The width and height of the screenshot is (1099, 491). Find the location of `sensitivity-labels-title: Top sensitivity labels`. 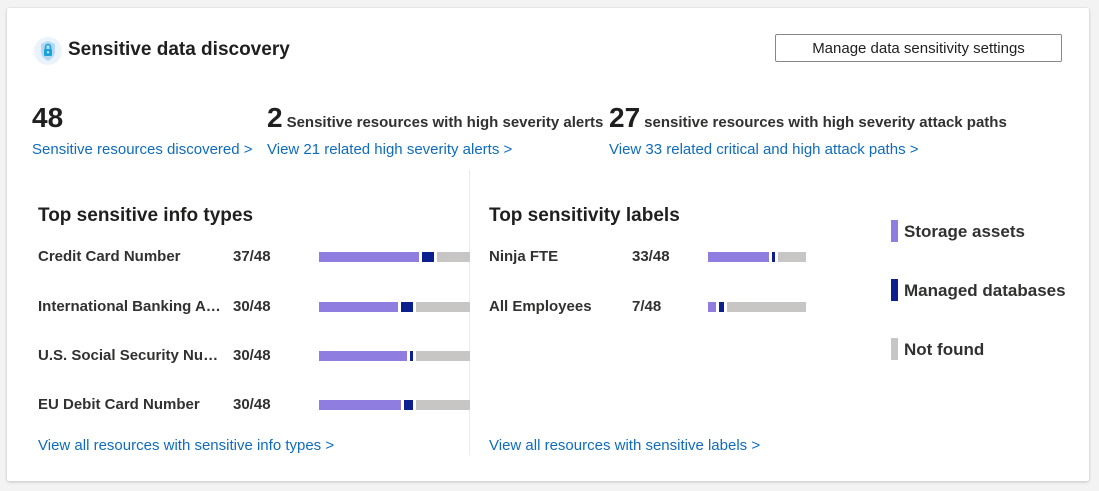

sensitivity-labels-title: Top sensitivity labels is located at coordinates (584, 215).